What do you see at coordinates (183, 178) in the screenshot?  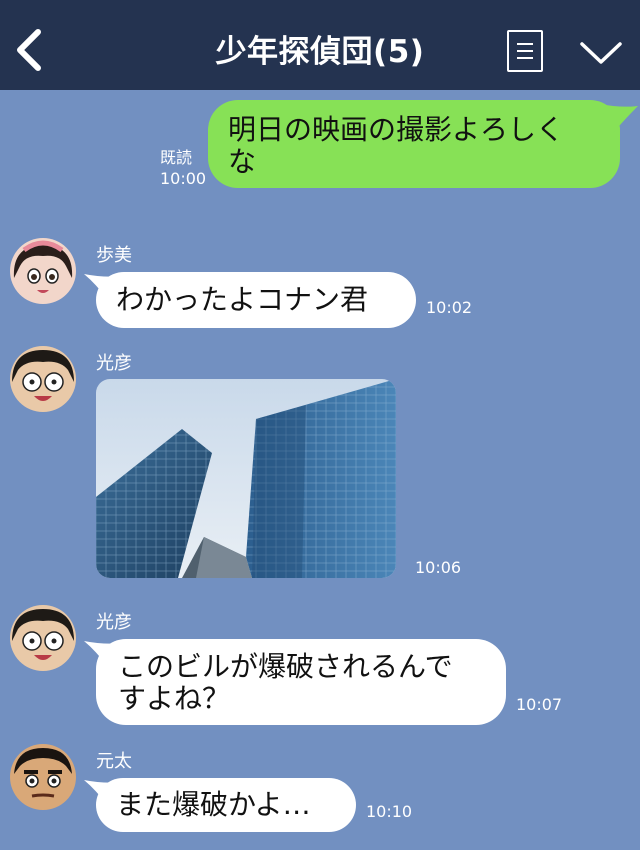 I see `message-time: 10:00` at bounding box center [183, 178].